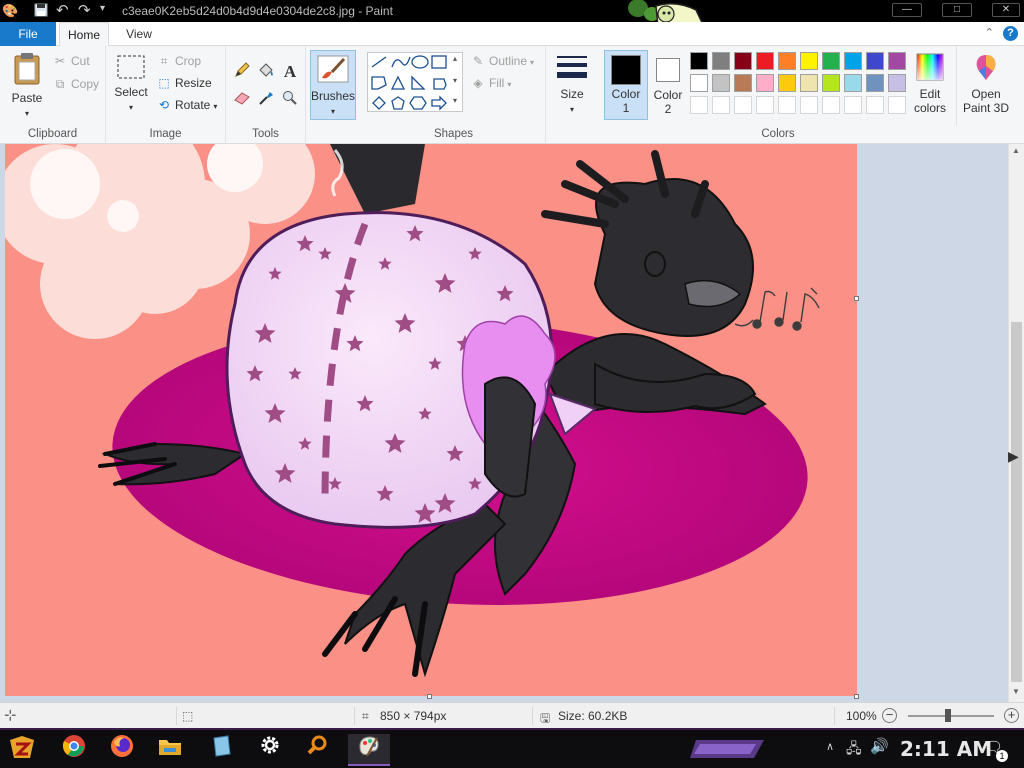  Describe the element at coordinates (502, 61) in the screenshot. I see `outline-button: ✎ Outline ▾` at that location.